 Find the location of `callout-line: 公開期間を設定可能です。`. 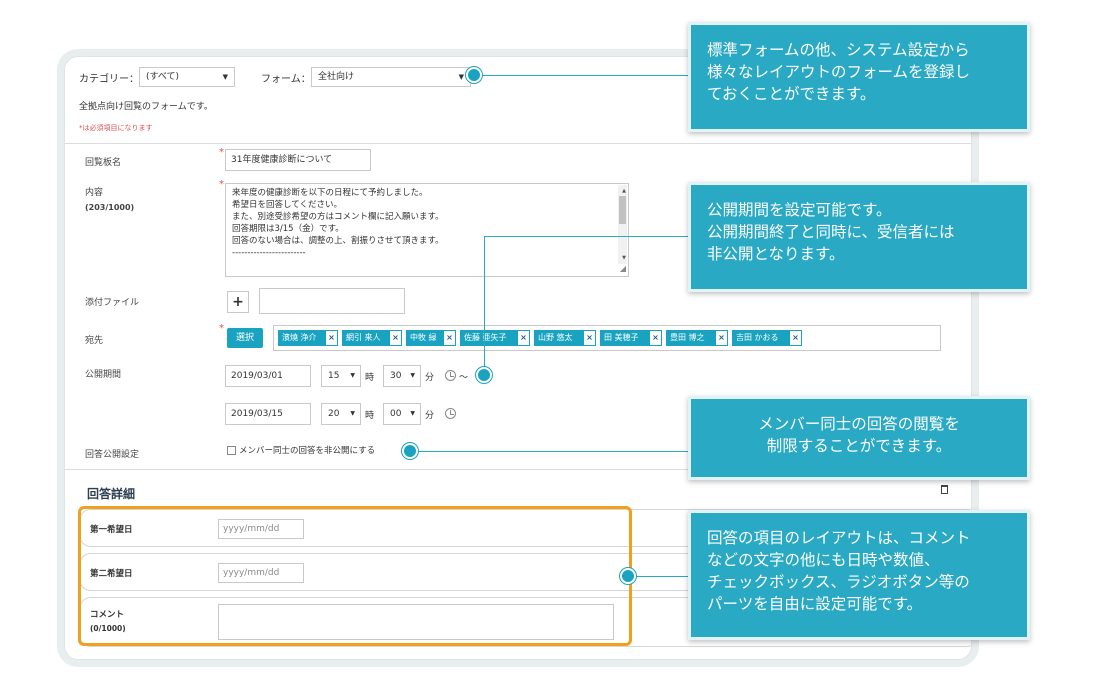

callout-line: 公開期間を設定可能です。 is located at coordinates (799, 210).